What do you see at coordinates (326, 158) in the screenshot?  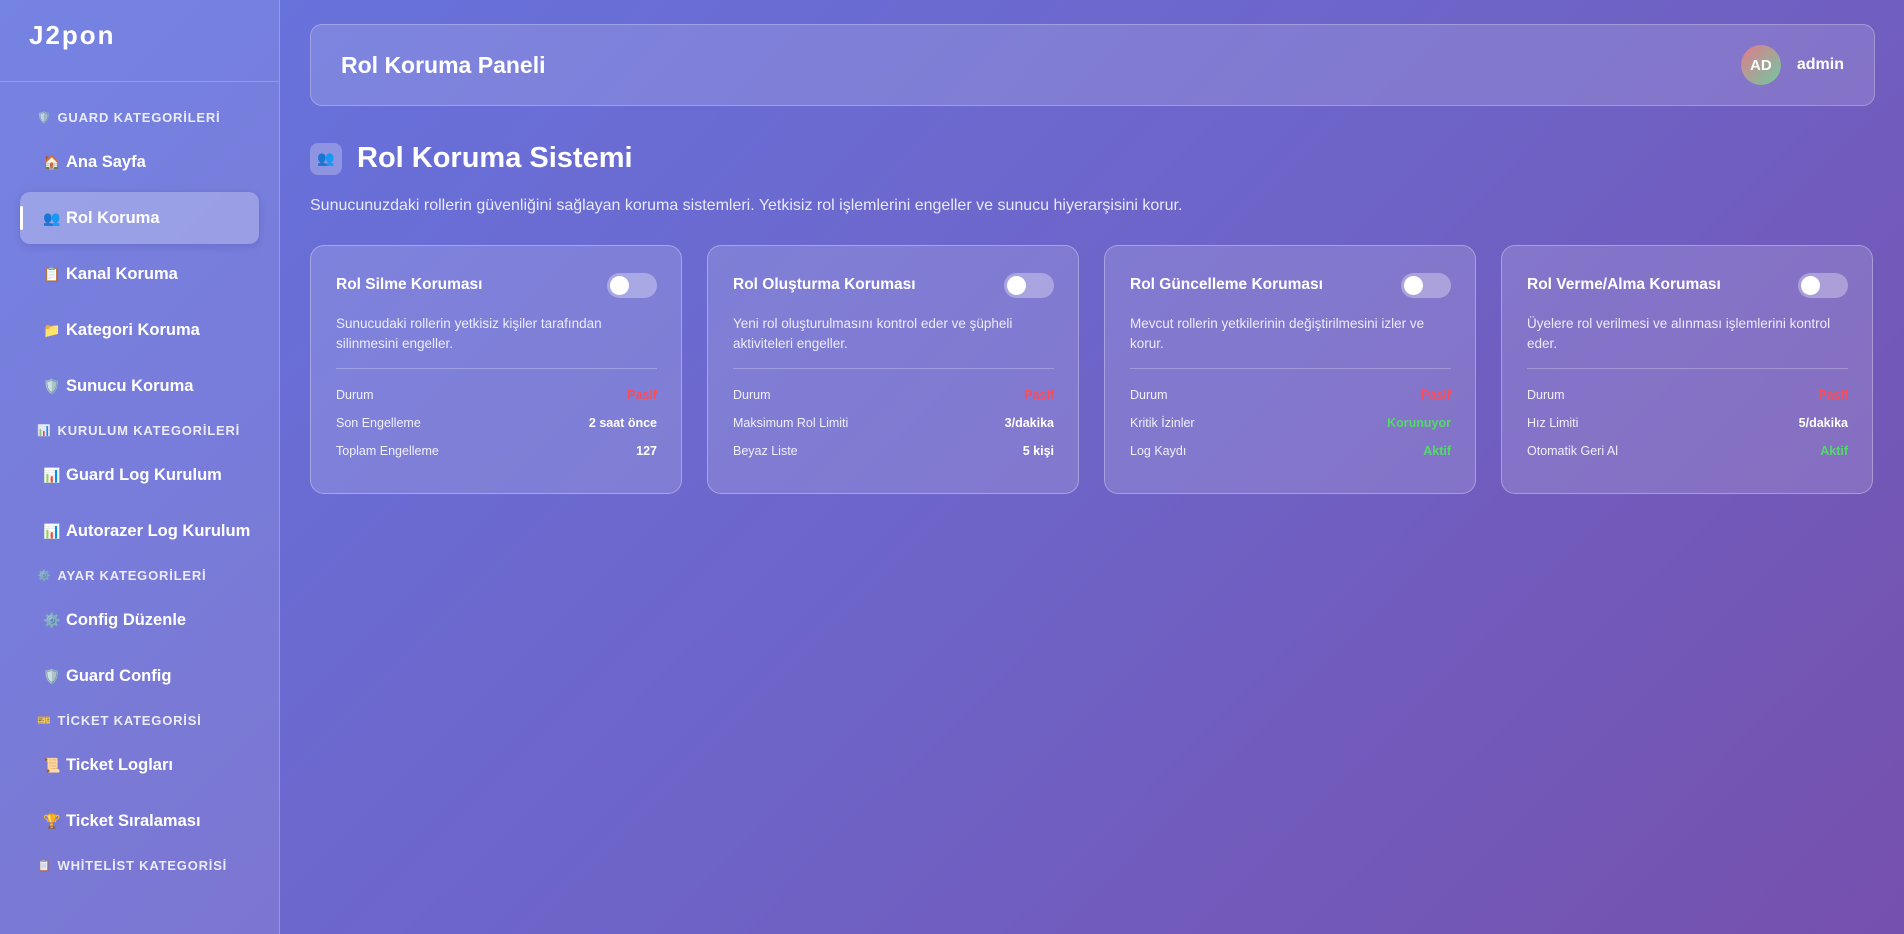 I see `users-icon: 👥` at bounding box center [326, 158].